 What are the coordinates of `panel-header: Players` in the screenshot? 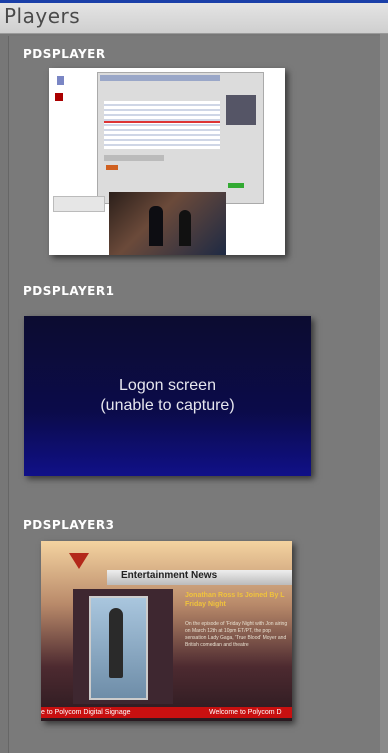 It's located at (194, 18).